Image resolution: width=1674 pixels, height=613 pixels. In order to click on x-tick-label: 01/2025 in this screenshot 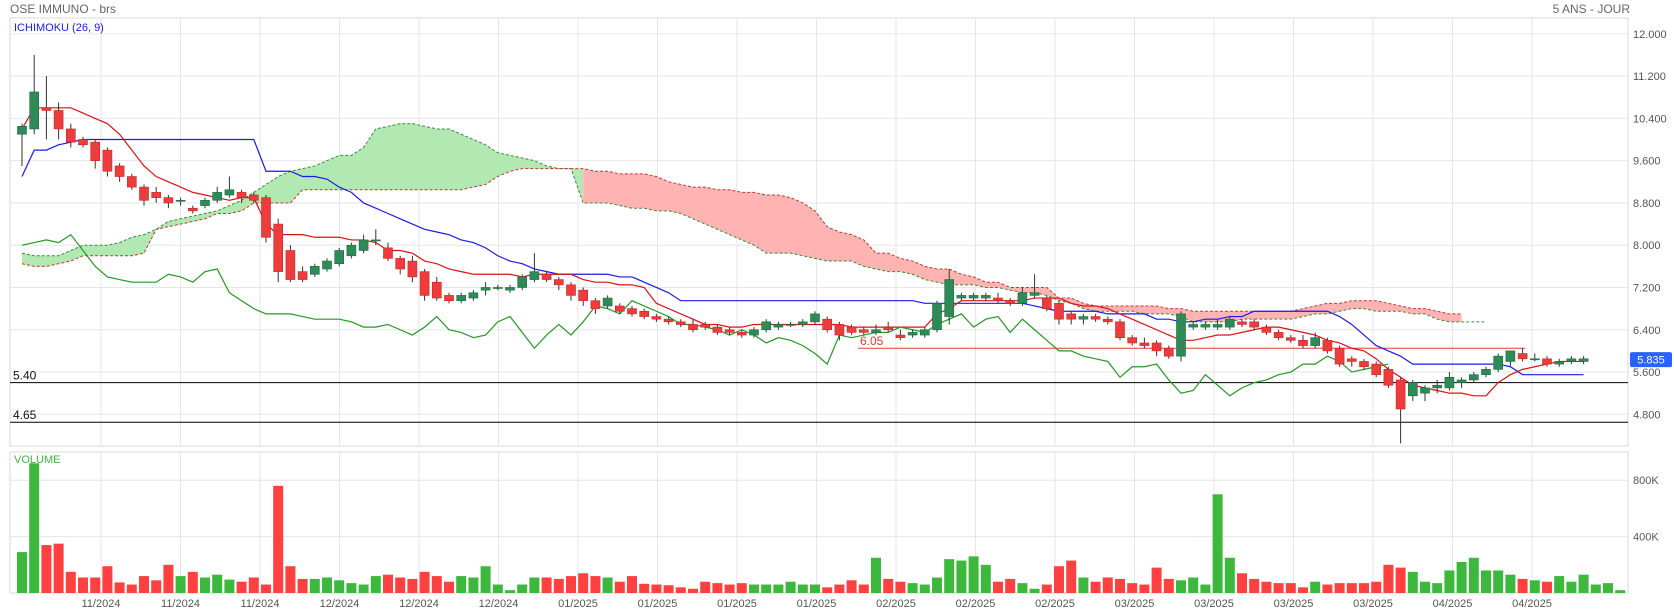, I will do `click(737, 604)`.